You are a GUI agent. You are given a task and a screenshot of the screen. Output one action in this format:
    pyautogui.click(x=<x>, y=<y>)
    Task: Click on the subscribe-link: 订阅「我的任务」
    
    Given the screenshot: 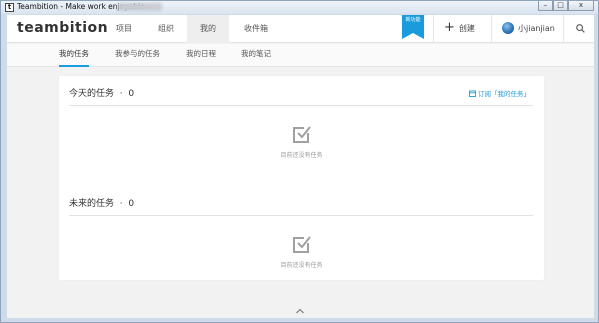 What is the action you would take?
    pyautogui.click(x=499, y=93)
    